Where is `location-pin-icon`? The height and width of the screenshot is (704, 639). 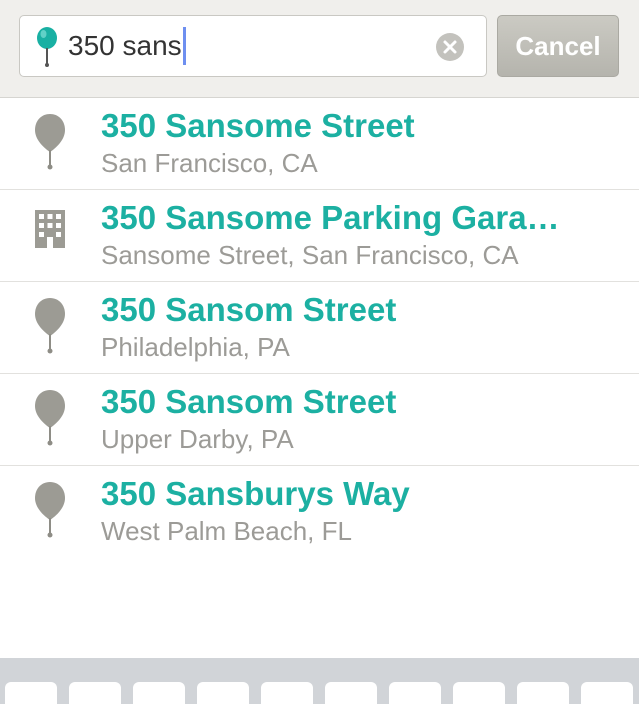
location-pin-icon is located at coordinates (47, 47).